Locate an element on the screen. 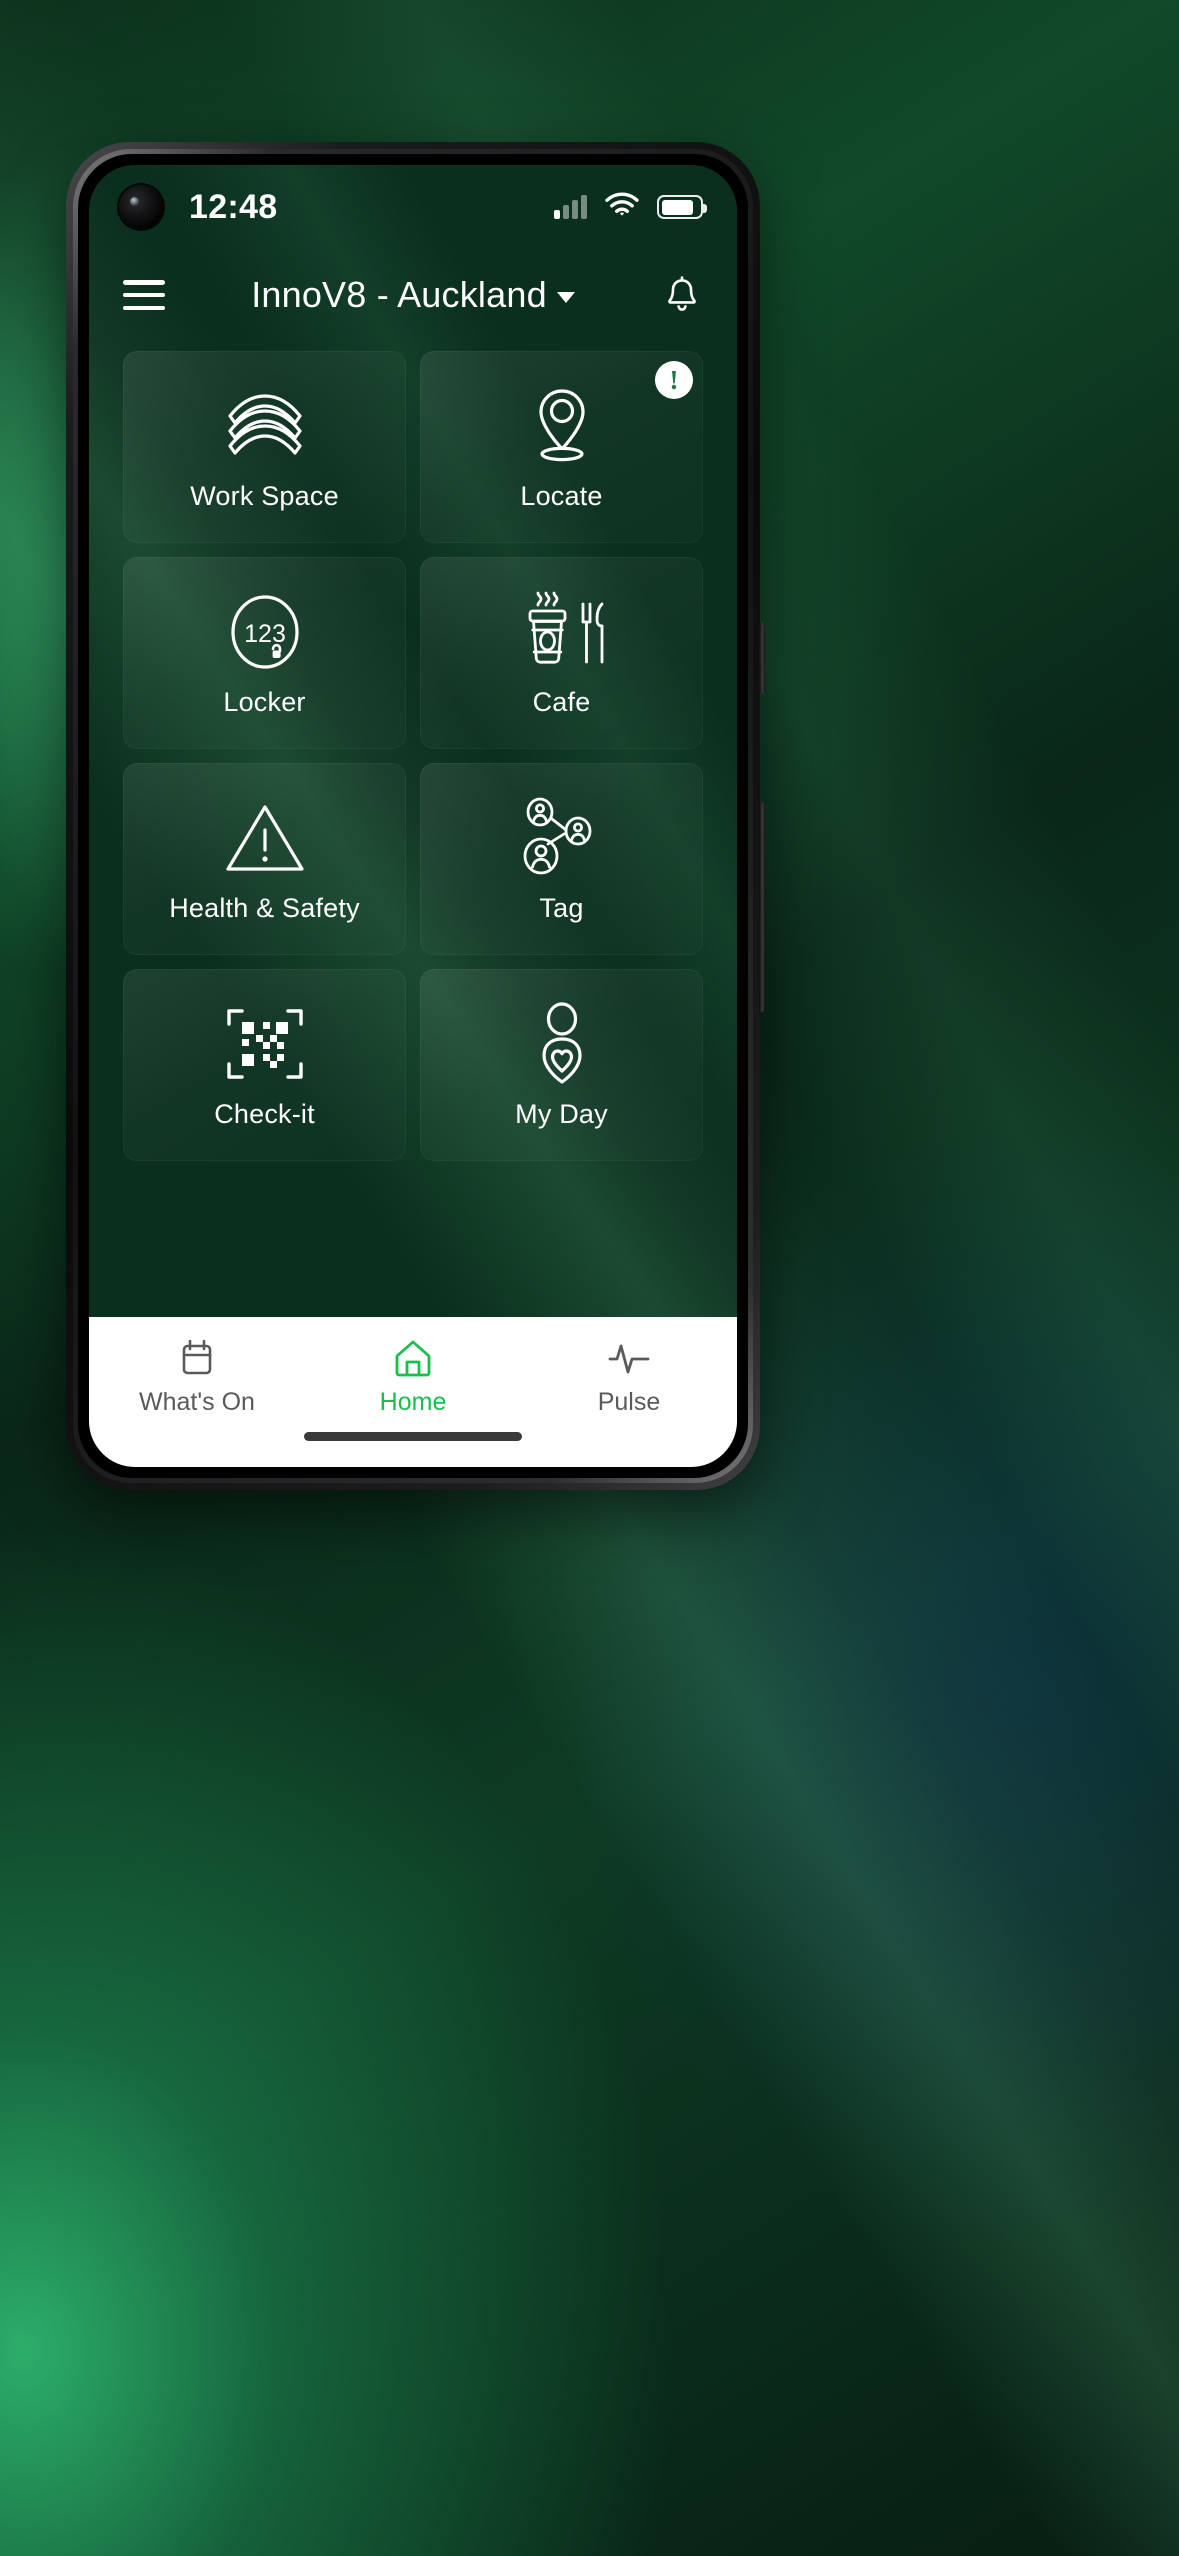  bell-icon is located at coordinates (682, 295).